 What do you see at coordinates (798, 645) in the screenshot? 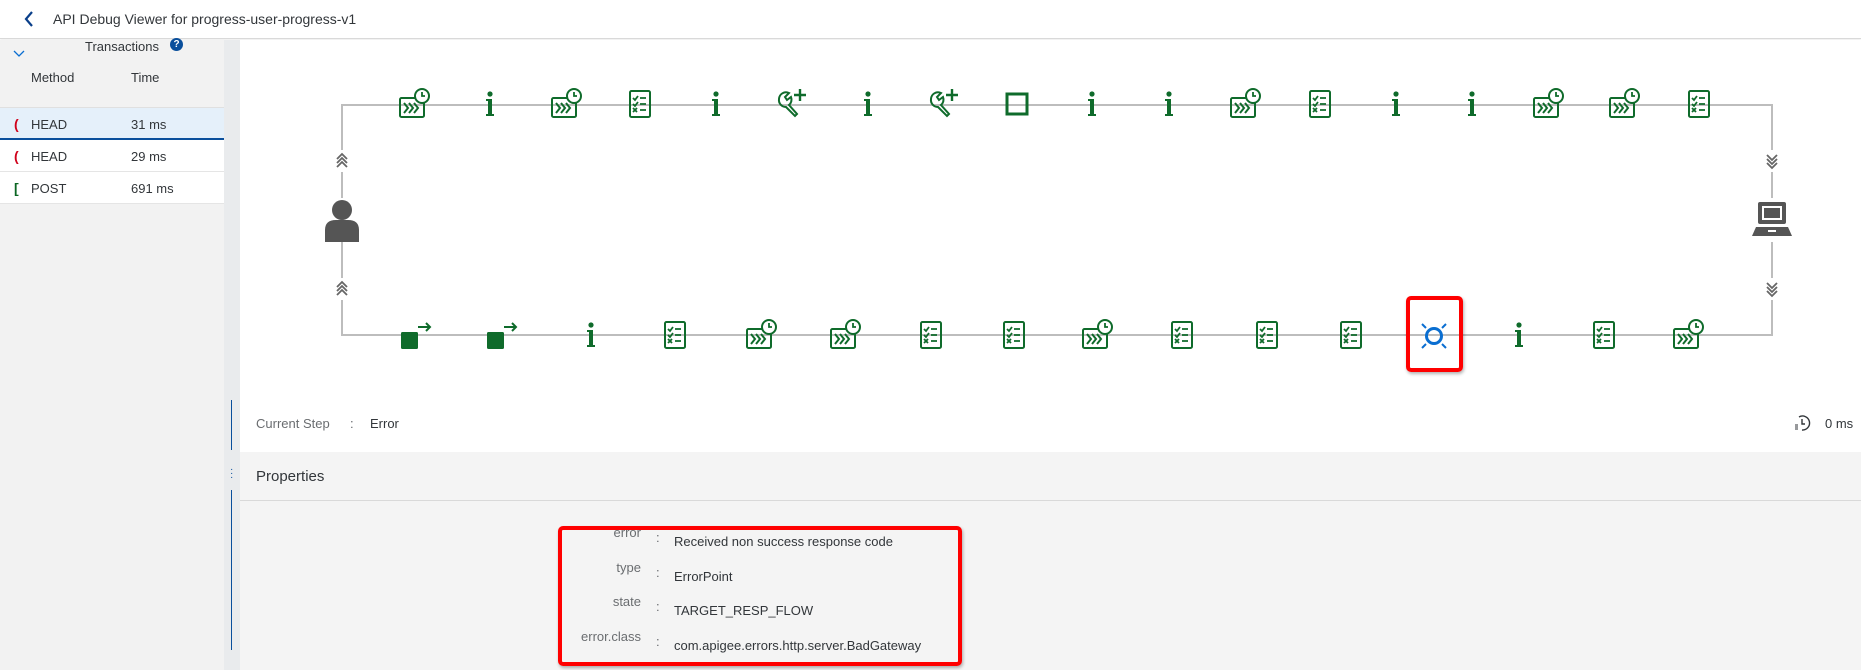
I see `property-value: com.apigee.errors.http.server.BadGateway` at bounding box center [798, 645].